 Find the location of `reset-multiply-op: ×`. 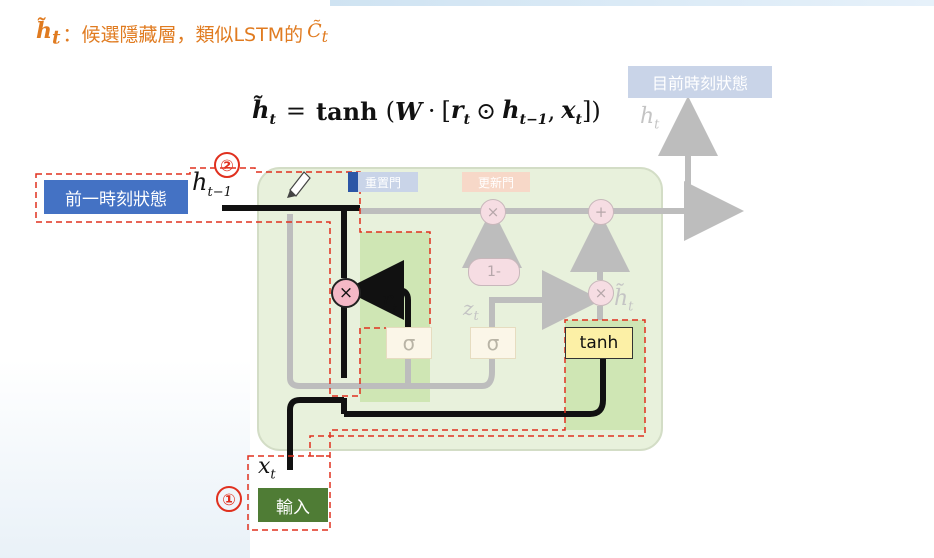

reset-multiply-op: × is located at coordinates (346, 293).